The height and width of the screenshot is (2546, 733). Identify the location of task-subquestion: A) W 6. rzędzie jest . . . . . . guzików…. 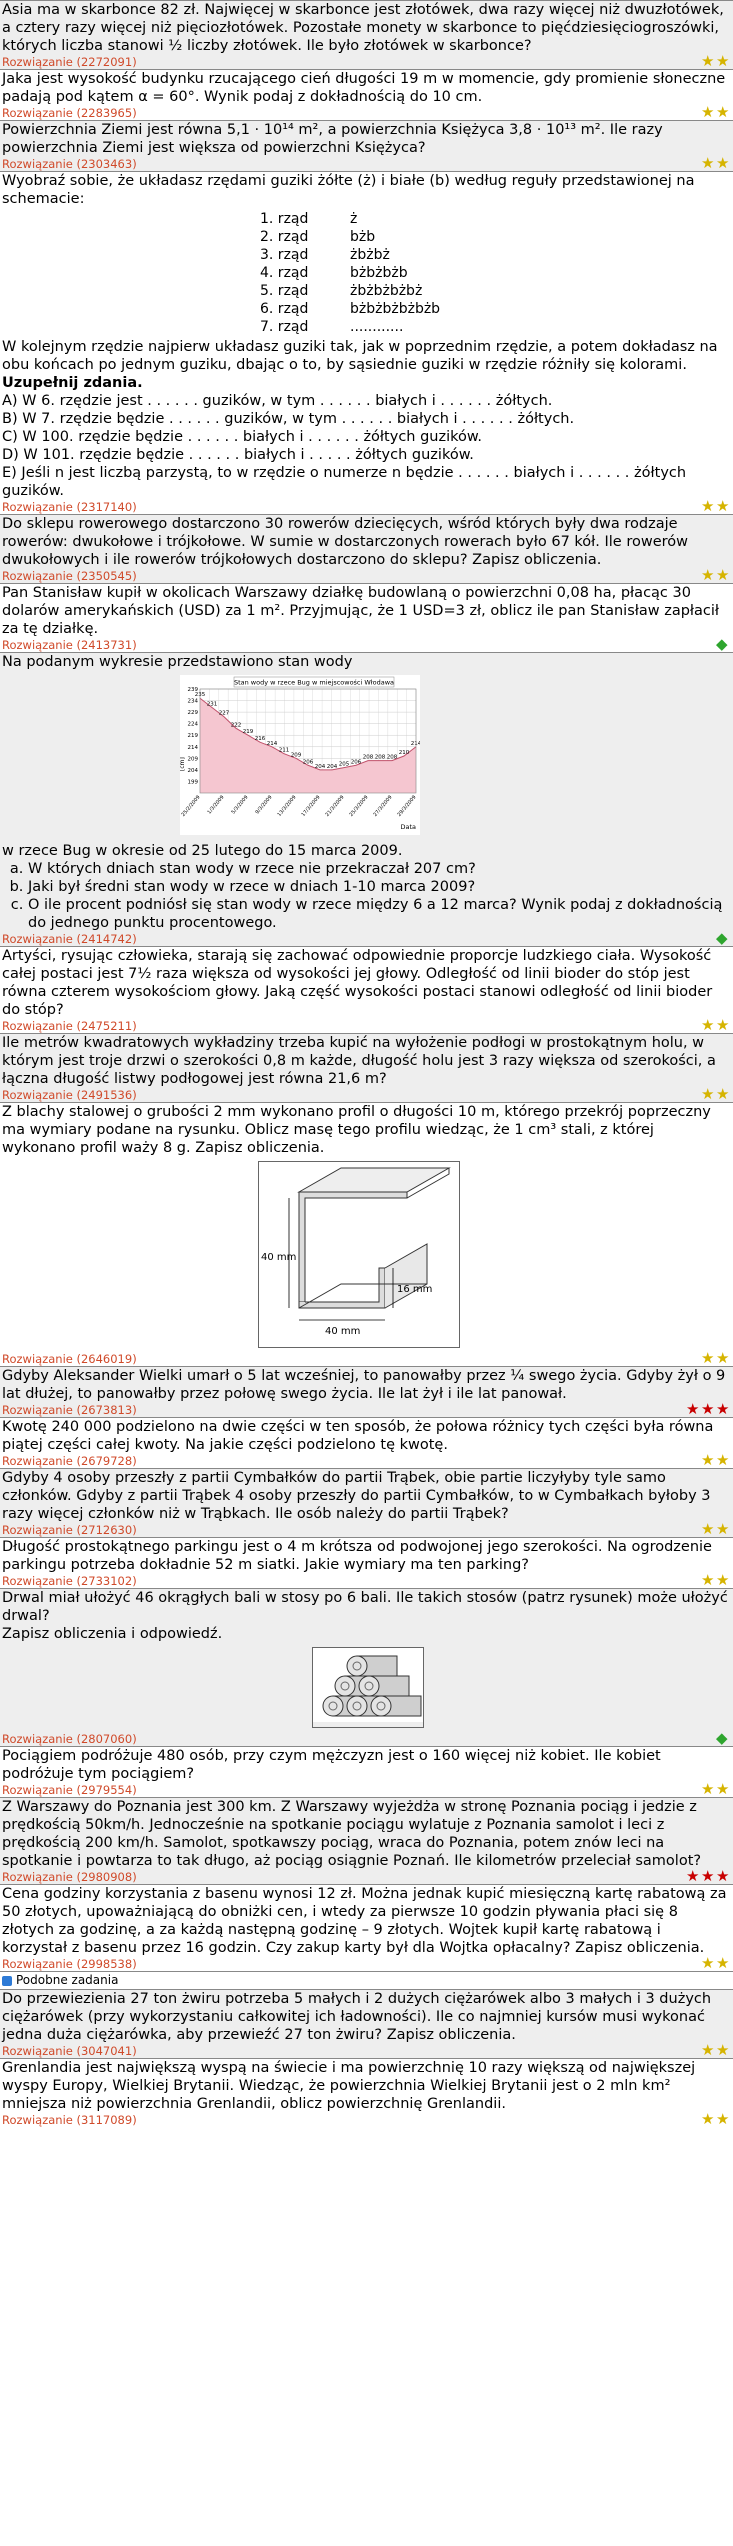
(277, 401).